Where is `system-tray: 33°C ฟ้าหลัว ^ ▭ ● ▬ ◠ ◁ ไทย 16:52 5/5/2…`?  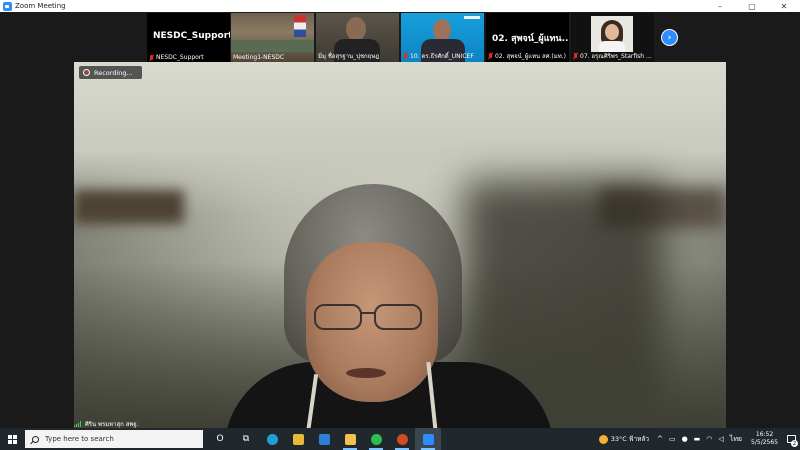 system-tray: 33°C ฟ้าหลัว ^ ▭ ● ▬ ◠ ◁ ไทย 16:52 5/5/2… is located at coordinates (699, 439).